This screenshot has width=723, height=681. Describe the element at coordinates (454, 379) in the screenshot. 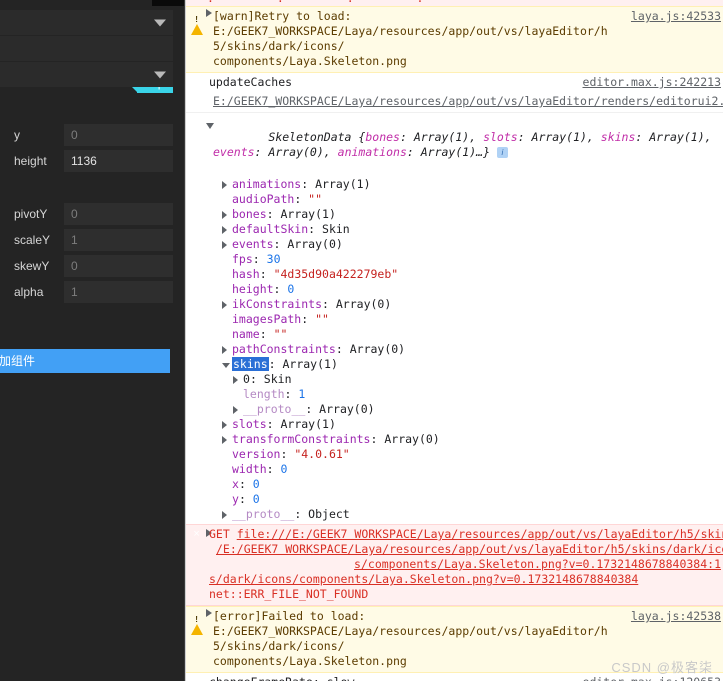

I see `object-tree-row: 0: Skin` at that location.